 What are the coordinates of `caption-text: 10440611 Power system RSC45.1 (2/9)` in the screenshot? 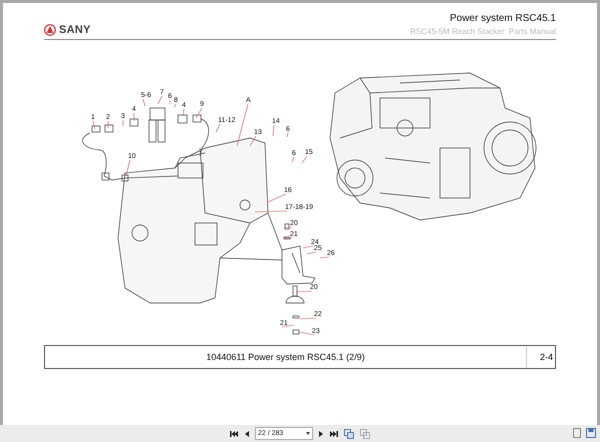 It's located at (285, 357).